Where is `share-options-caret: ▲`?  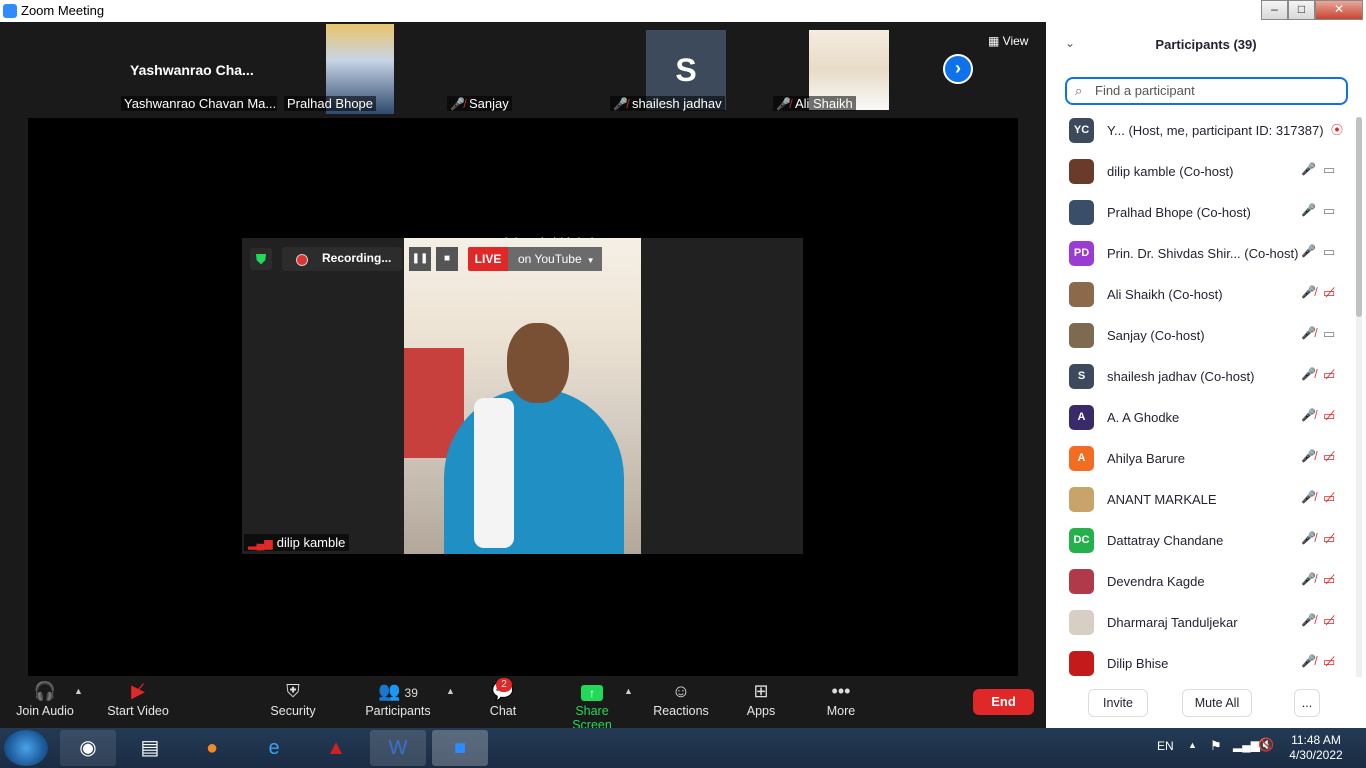
share-options-caret: ▲ is located at coordinates (628, 691).